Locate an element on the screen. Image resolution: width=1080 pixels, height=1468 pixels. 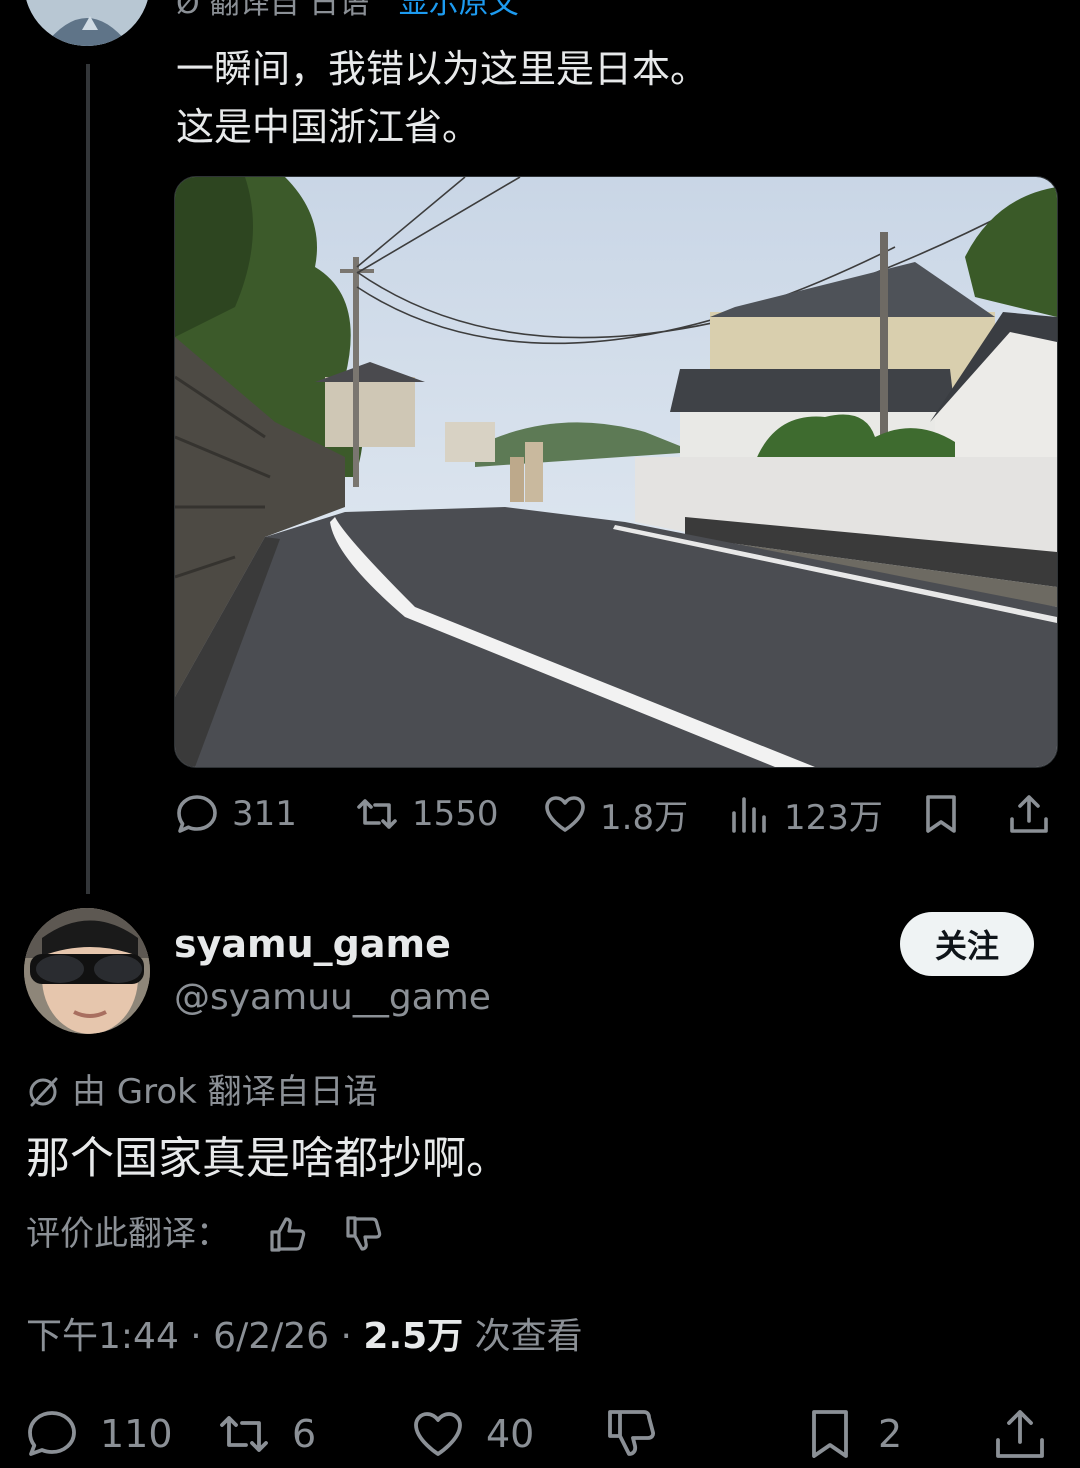
parent-action-bar: 311 1550 1.8万 123万 is located at coordinates (615, 814).